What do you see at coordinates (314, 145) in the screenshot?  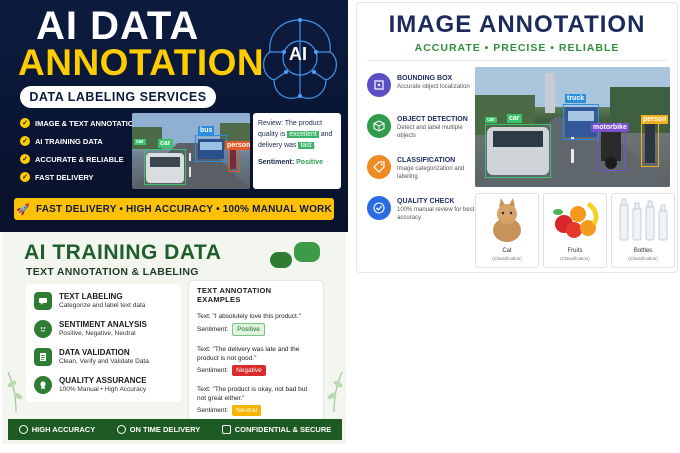 I see `review-text: .` at bounding box center [314, 145].